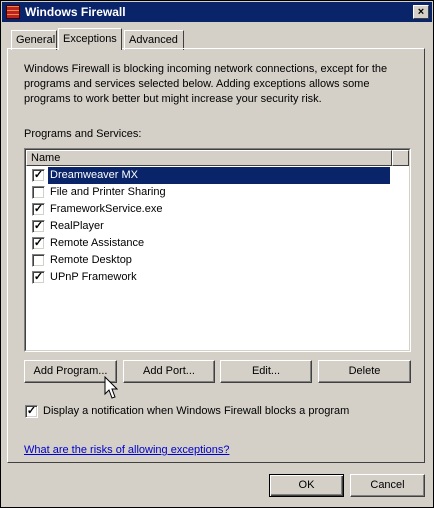  Describe the element at coordinates (106, 209) in the screenshot. I see `list-item-label: FrameworkService.exe` at that location.